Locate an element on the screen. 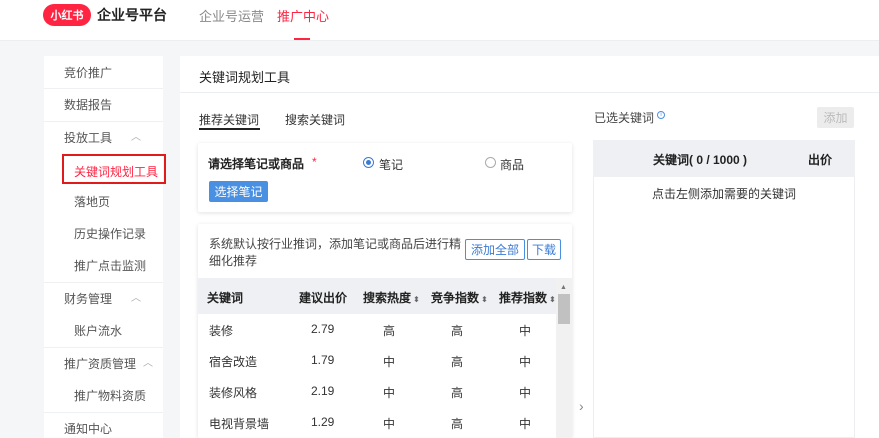  sidebar-item-landing-page: 落地页 is located at coordinates (103, 202).